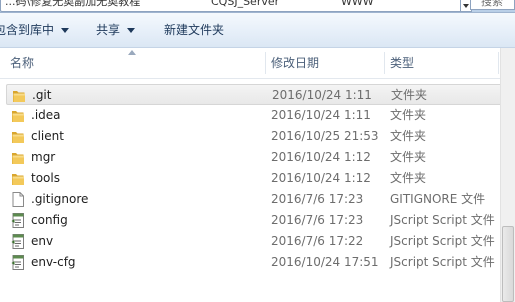 This screenshot has height=302, width=515. I want to click on file-name: .idea, so click(46, 115).